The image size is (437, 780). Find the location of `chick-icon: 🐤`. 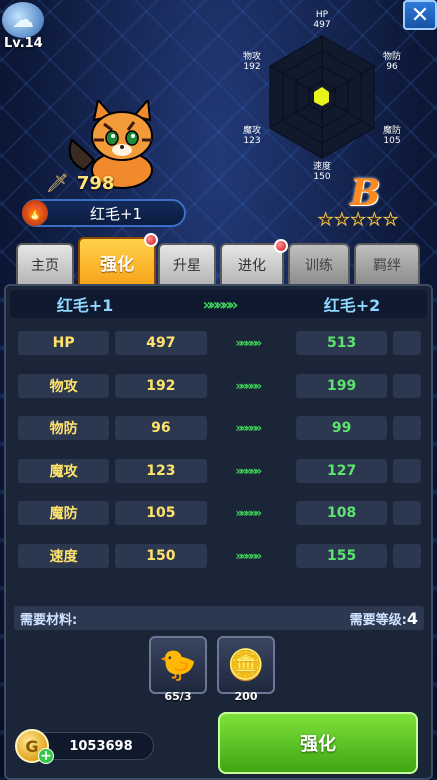

chick-icon: 🐤 is located at coordinates (178, 665).